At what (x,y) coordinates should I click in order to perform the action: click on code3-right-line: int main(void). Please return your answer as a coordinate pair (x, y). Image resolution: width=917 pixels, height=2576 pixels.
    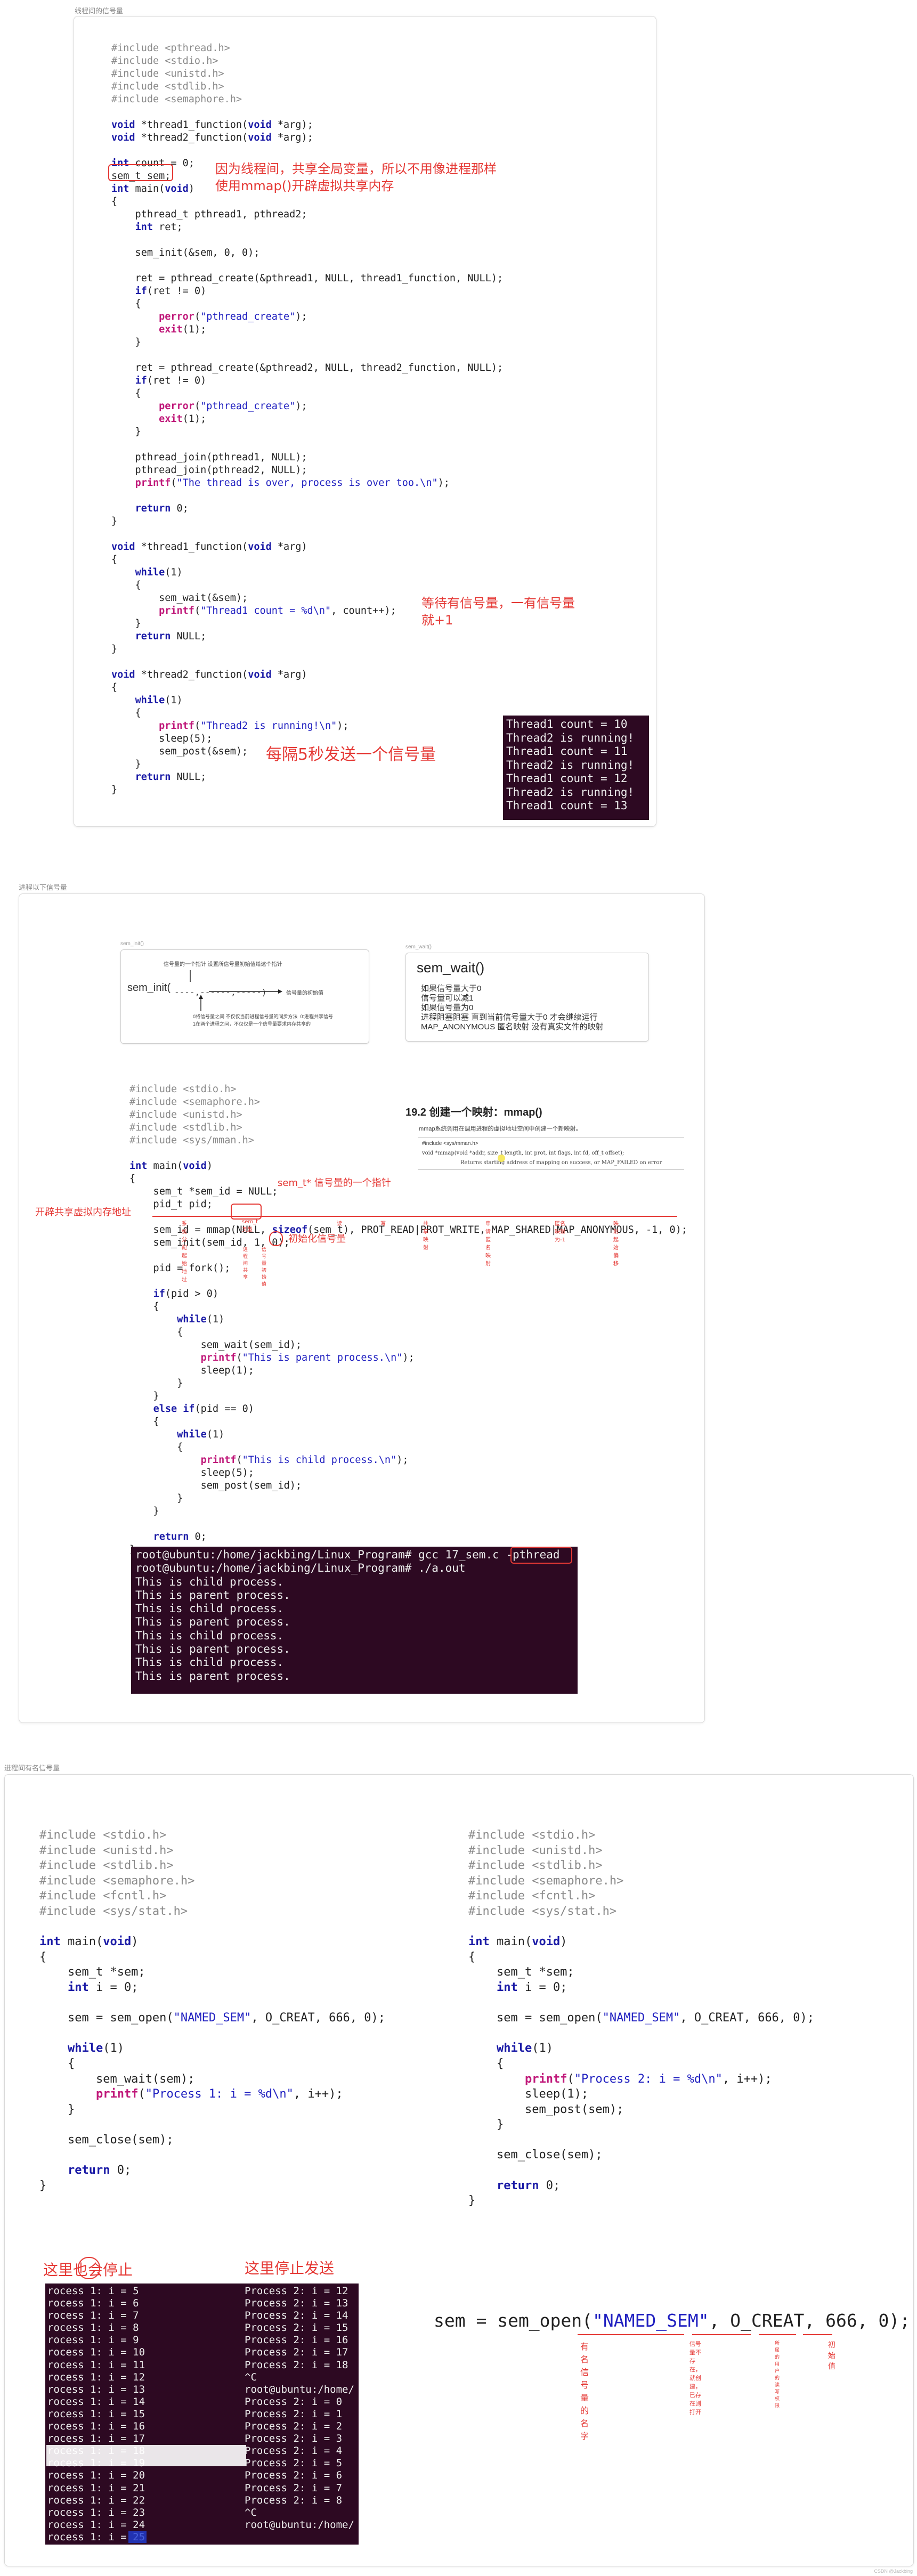
    Looking at the image, I should click on (517, 1942).